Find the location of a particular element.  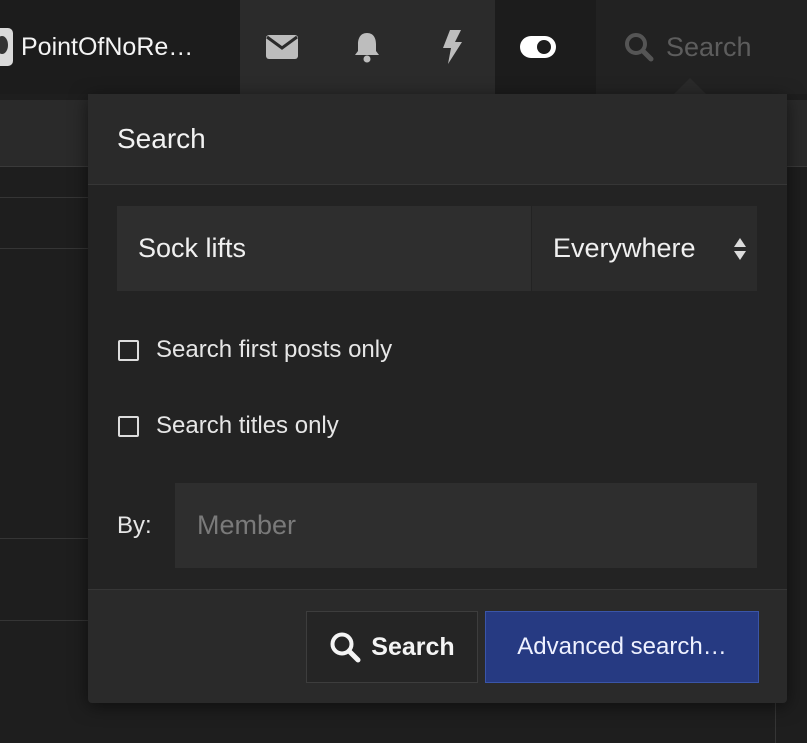

first-posts-checkbox is located at coordinates (128, 350).